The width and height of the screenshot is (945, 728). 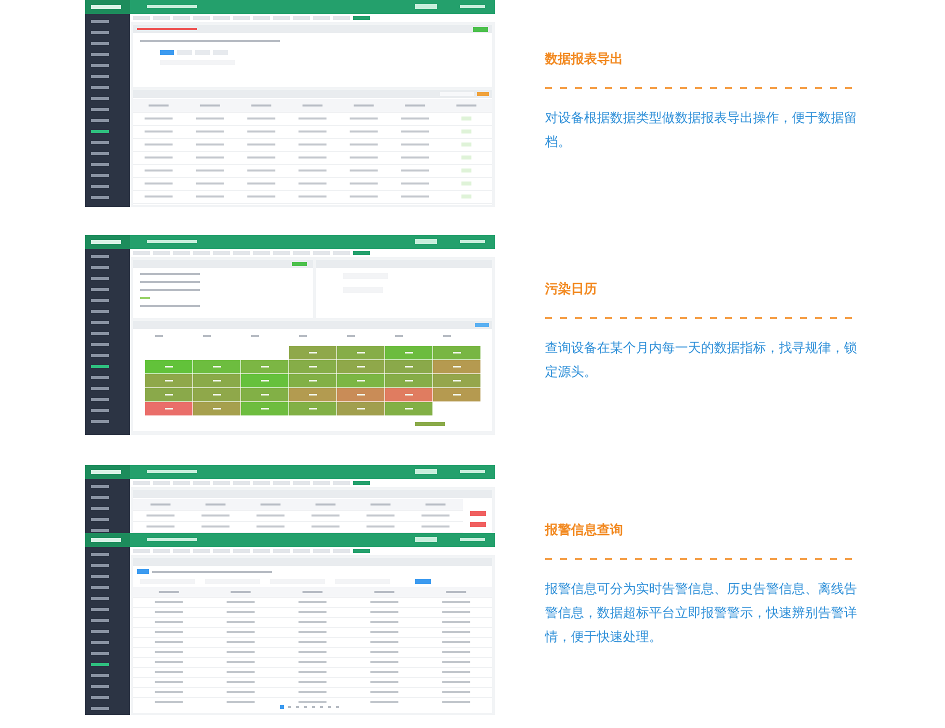 I want to click on section-description: 查询设备在某个月内每一天的数据指标，找寻规律，锁定源头。, so click(x=701, y=361).